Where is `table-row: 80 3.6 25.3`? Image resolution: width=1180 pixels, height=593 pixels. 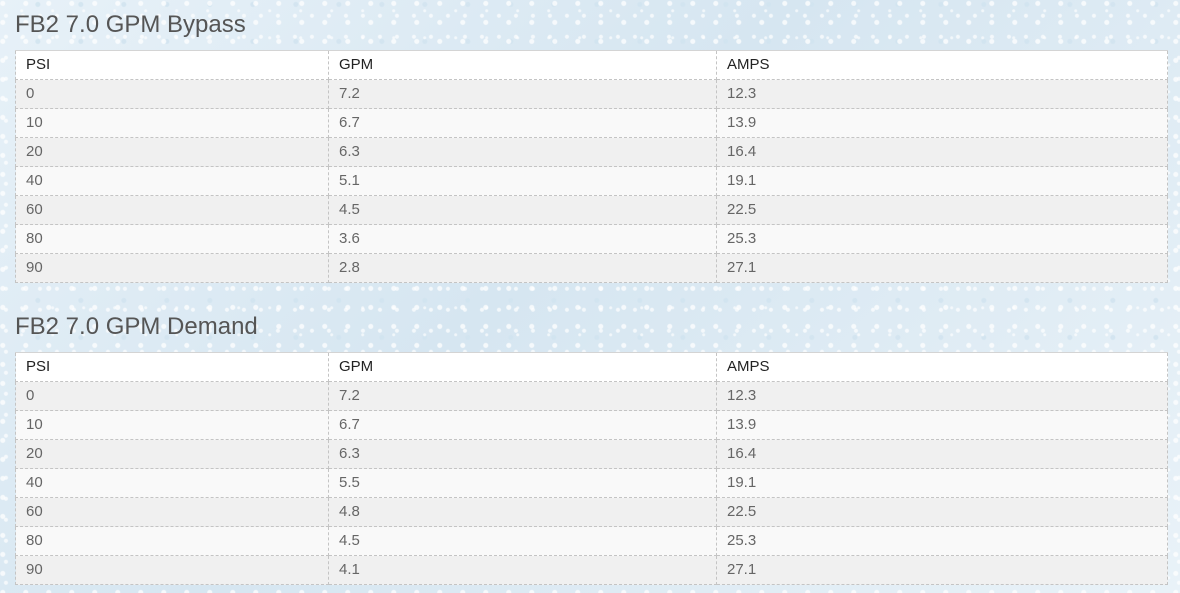 table-row: 80 3.6 25.3 is located at coordinates (591, 239).